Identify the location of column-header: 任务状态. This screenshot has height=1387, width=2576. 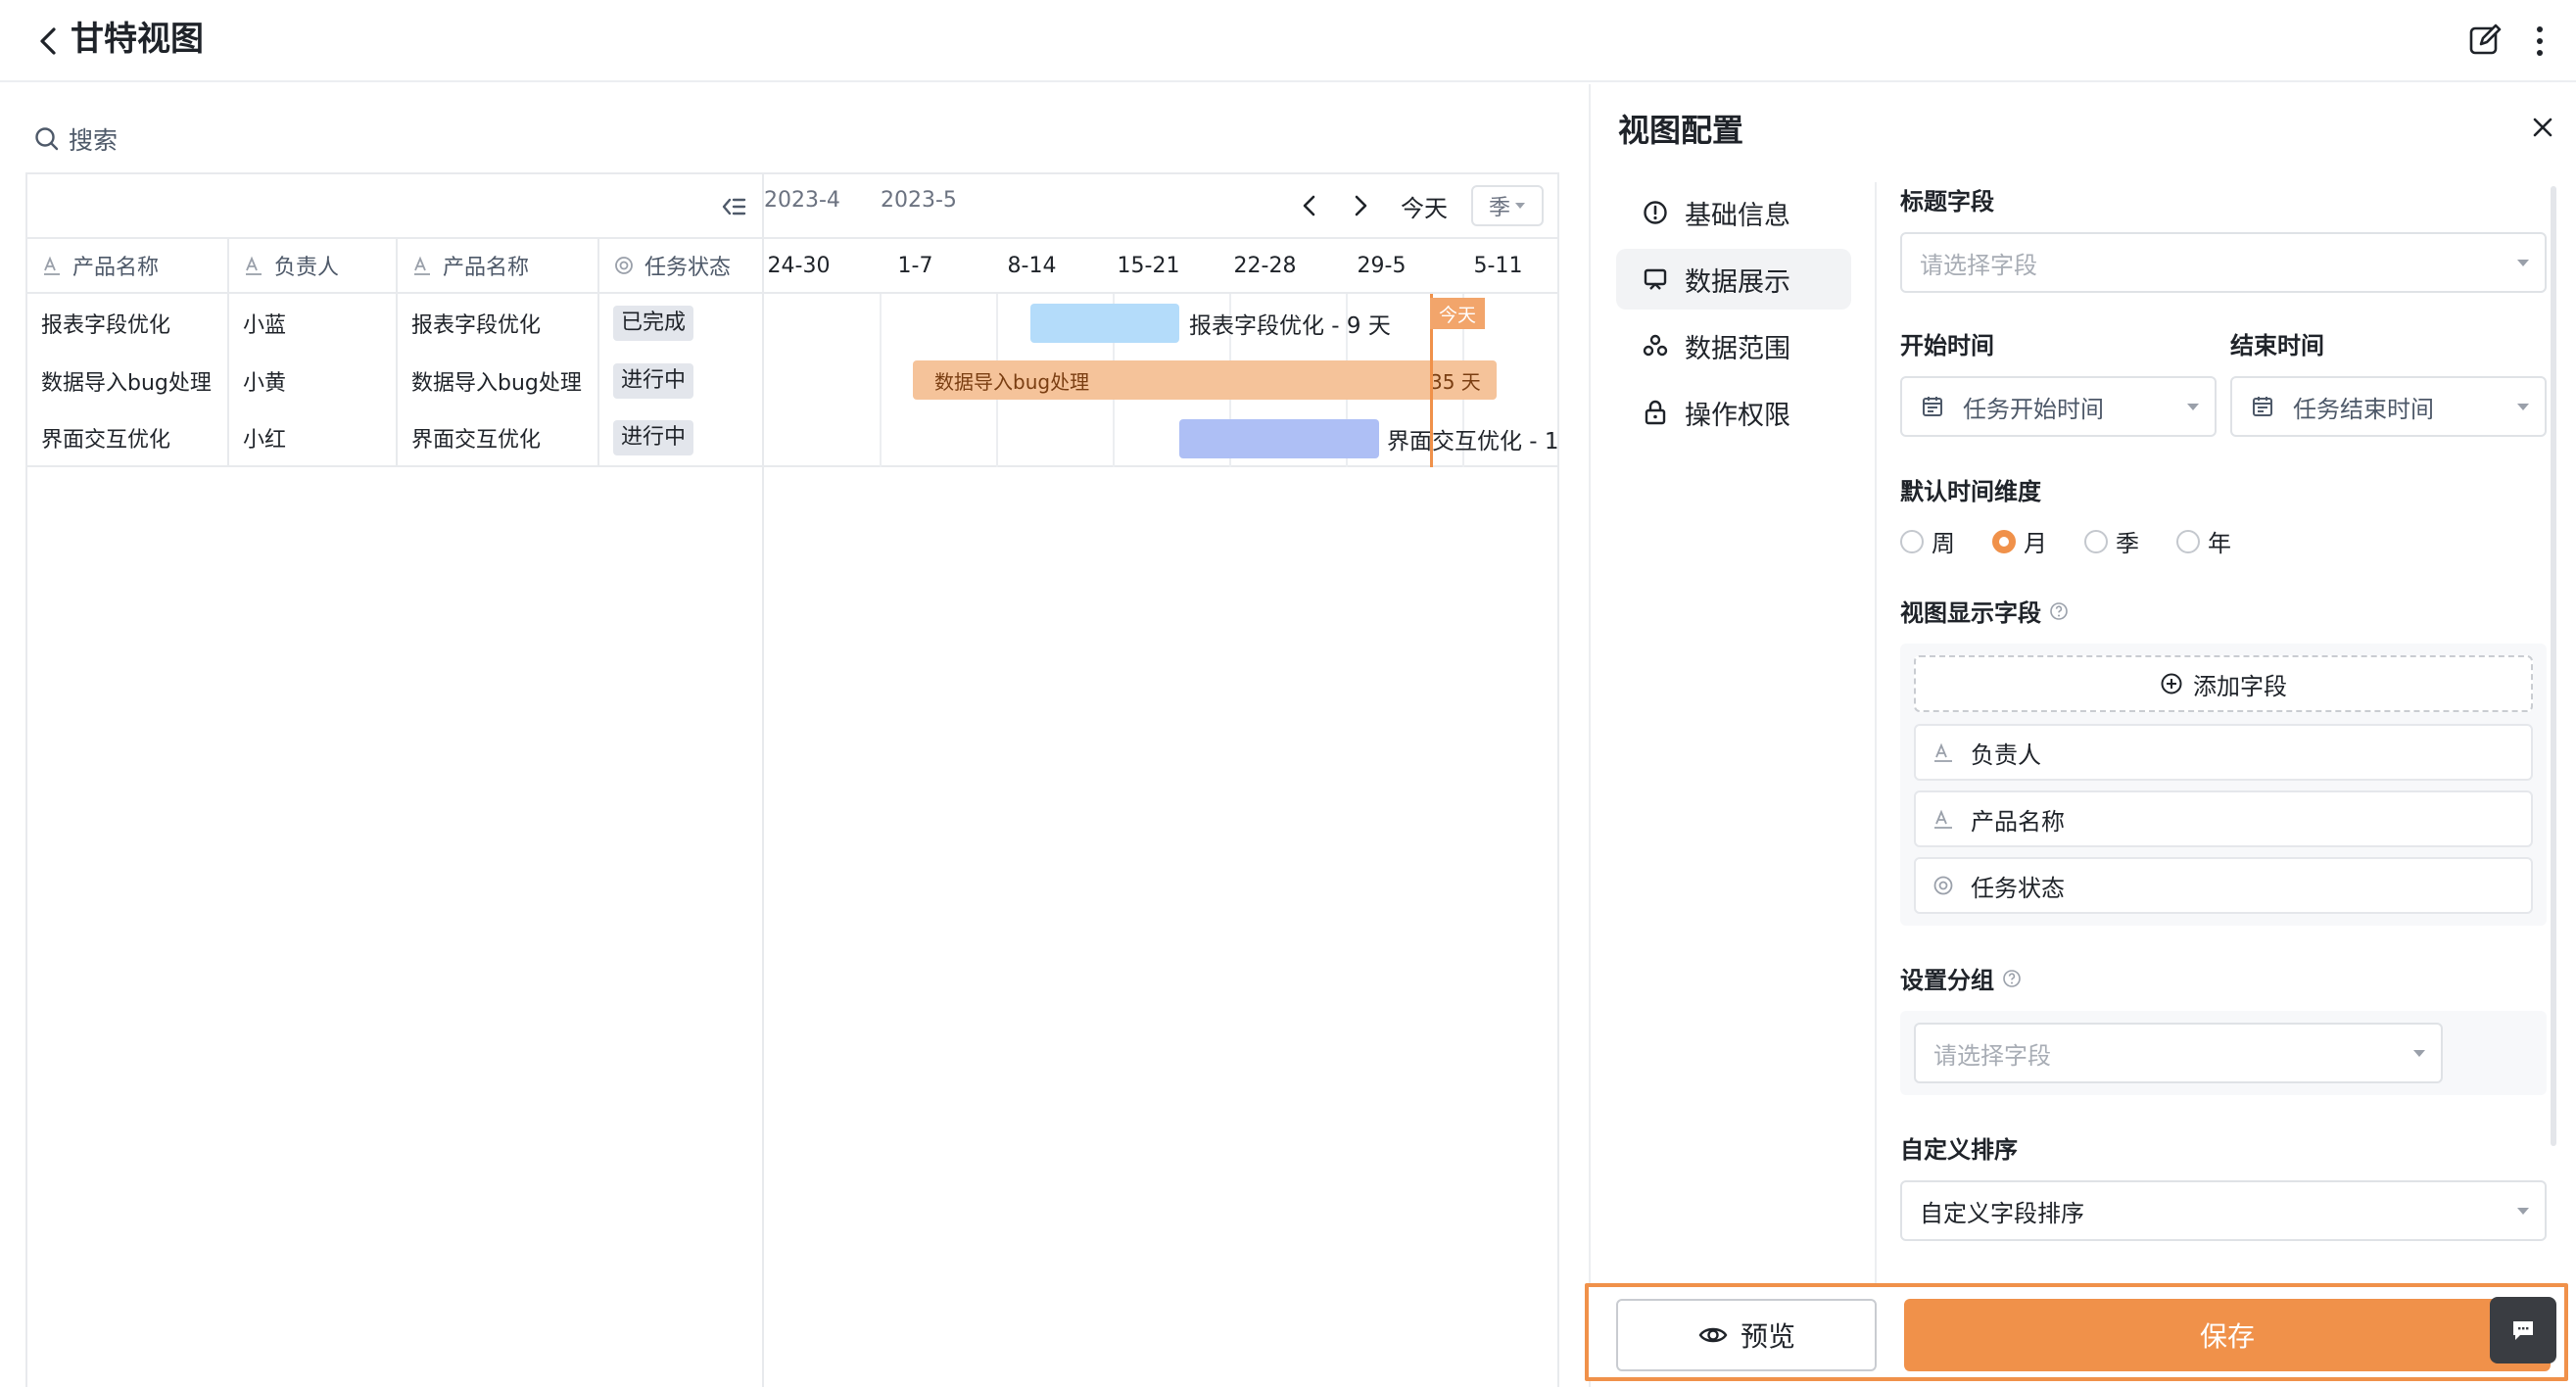
(682, 265).